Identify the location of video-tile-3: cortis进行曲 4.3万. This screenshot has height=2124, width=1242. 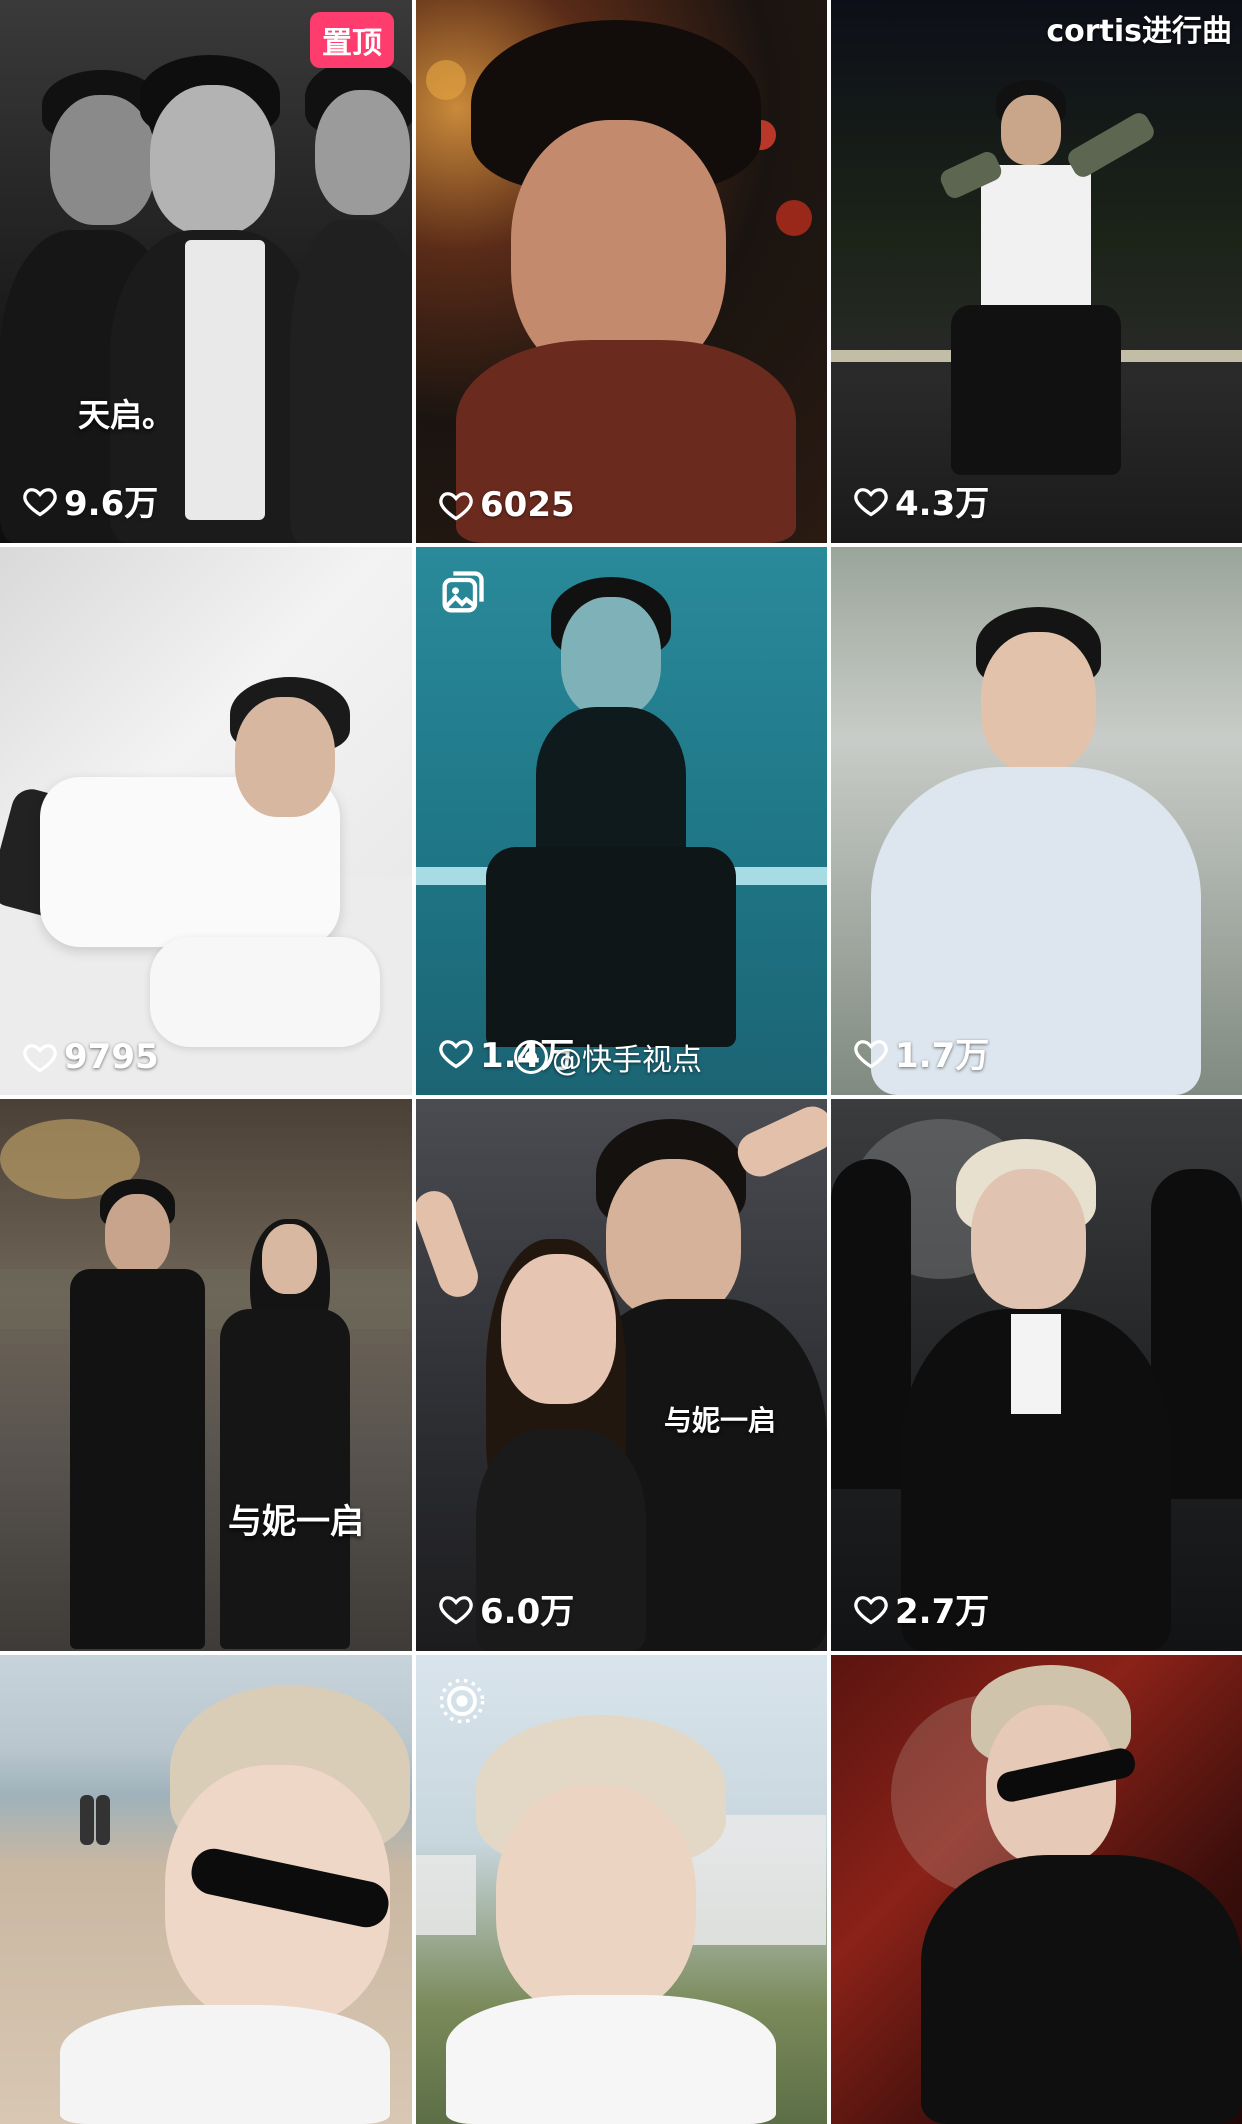
(1036, 271).